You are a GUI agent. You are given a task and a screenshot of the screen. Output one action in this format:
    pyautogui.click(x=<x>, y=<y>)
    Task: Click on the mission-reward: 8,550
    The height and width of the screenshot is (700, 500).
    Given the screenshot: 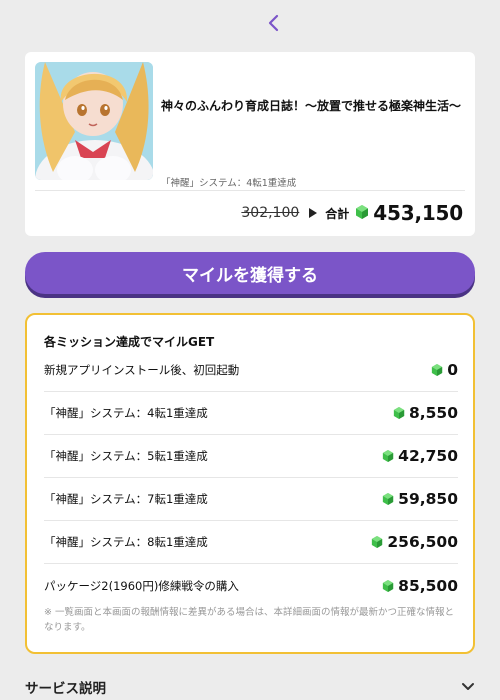 What is the action you would take?
    pyautogui.click(x=425, y=413)
    